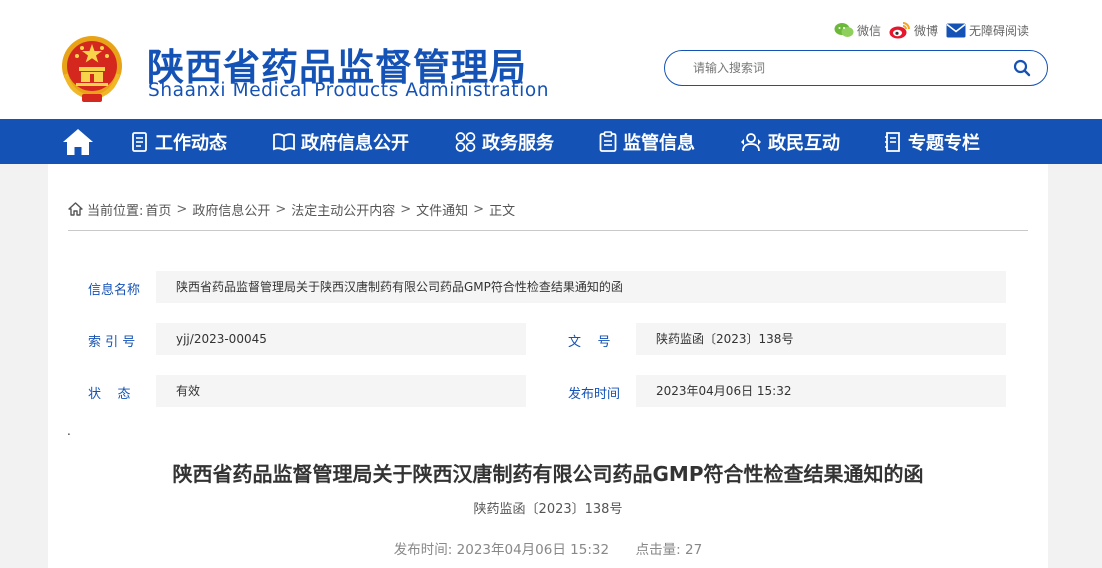 This screenshot has height=568, width=1102. Describe the element at coordinates (956, 30) in the screenshot. I see `mail-icon` at that location.